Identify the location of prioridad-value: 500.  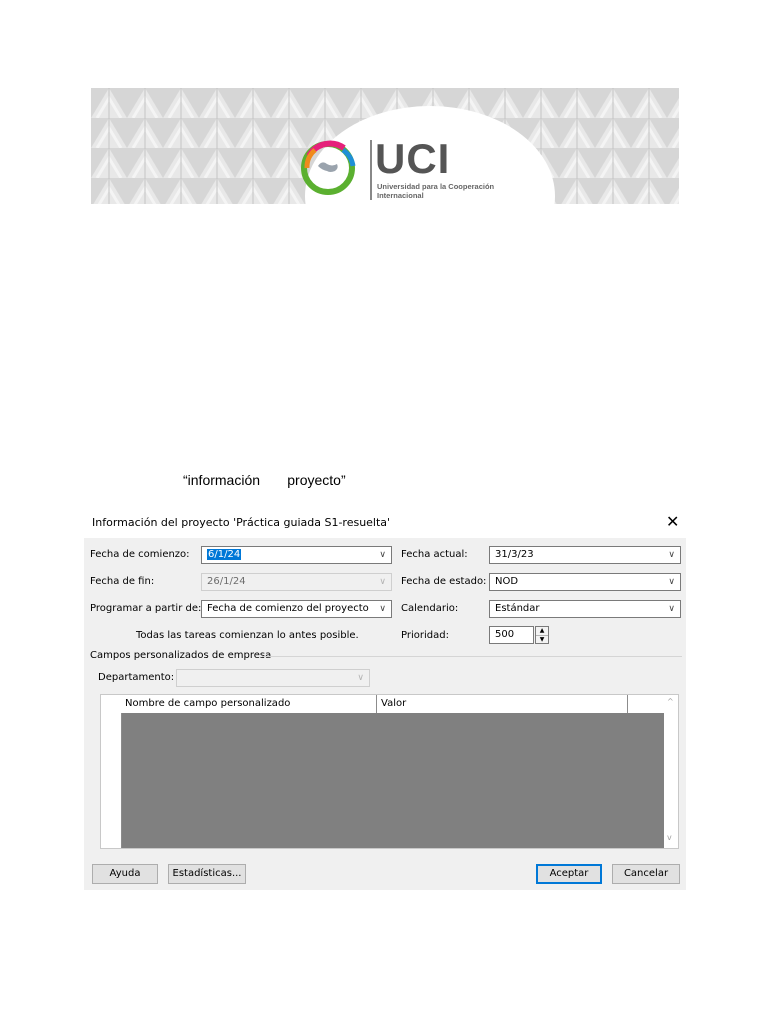
(505, 634).